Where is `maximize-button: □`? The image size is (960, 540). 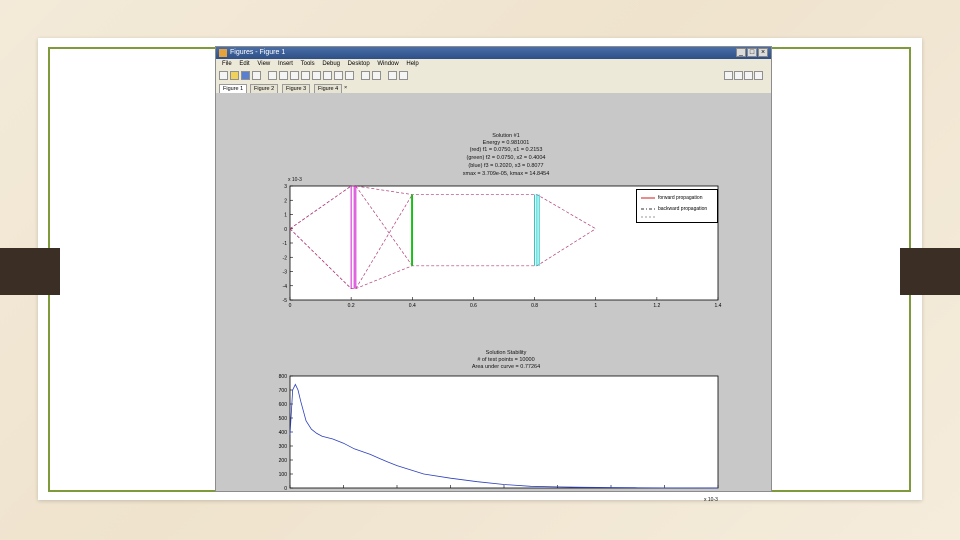 maximize-button: □ is located at coordinates (752, 52).